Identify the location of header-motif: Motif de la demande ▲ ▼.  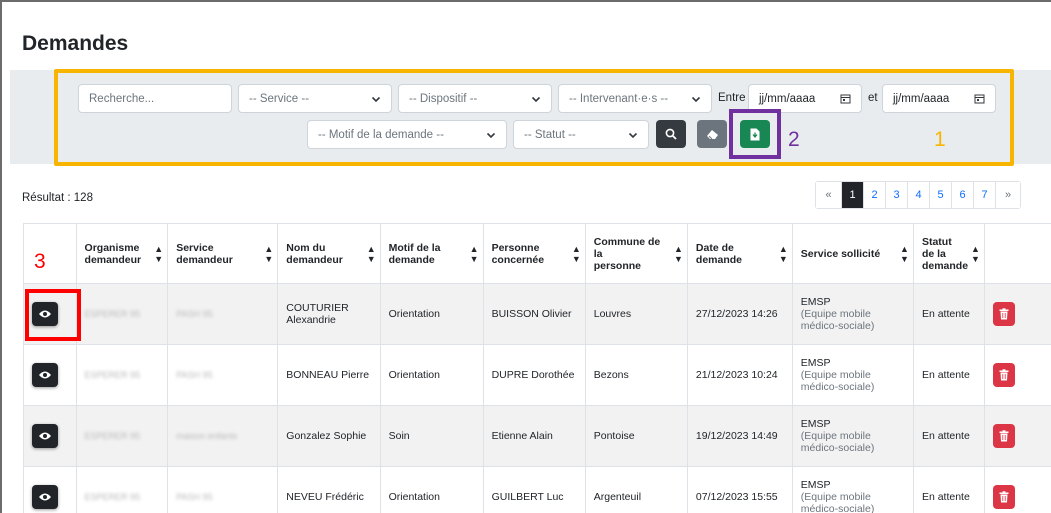
(431, 253).